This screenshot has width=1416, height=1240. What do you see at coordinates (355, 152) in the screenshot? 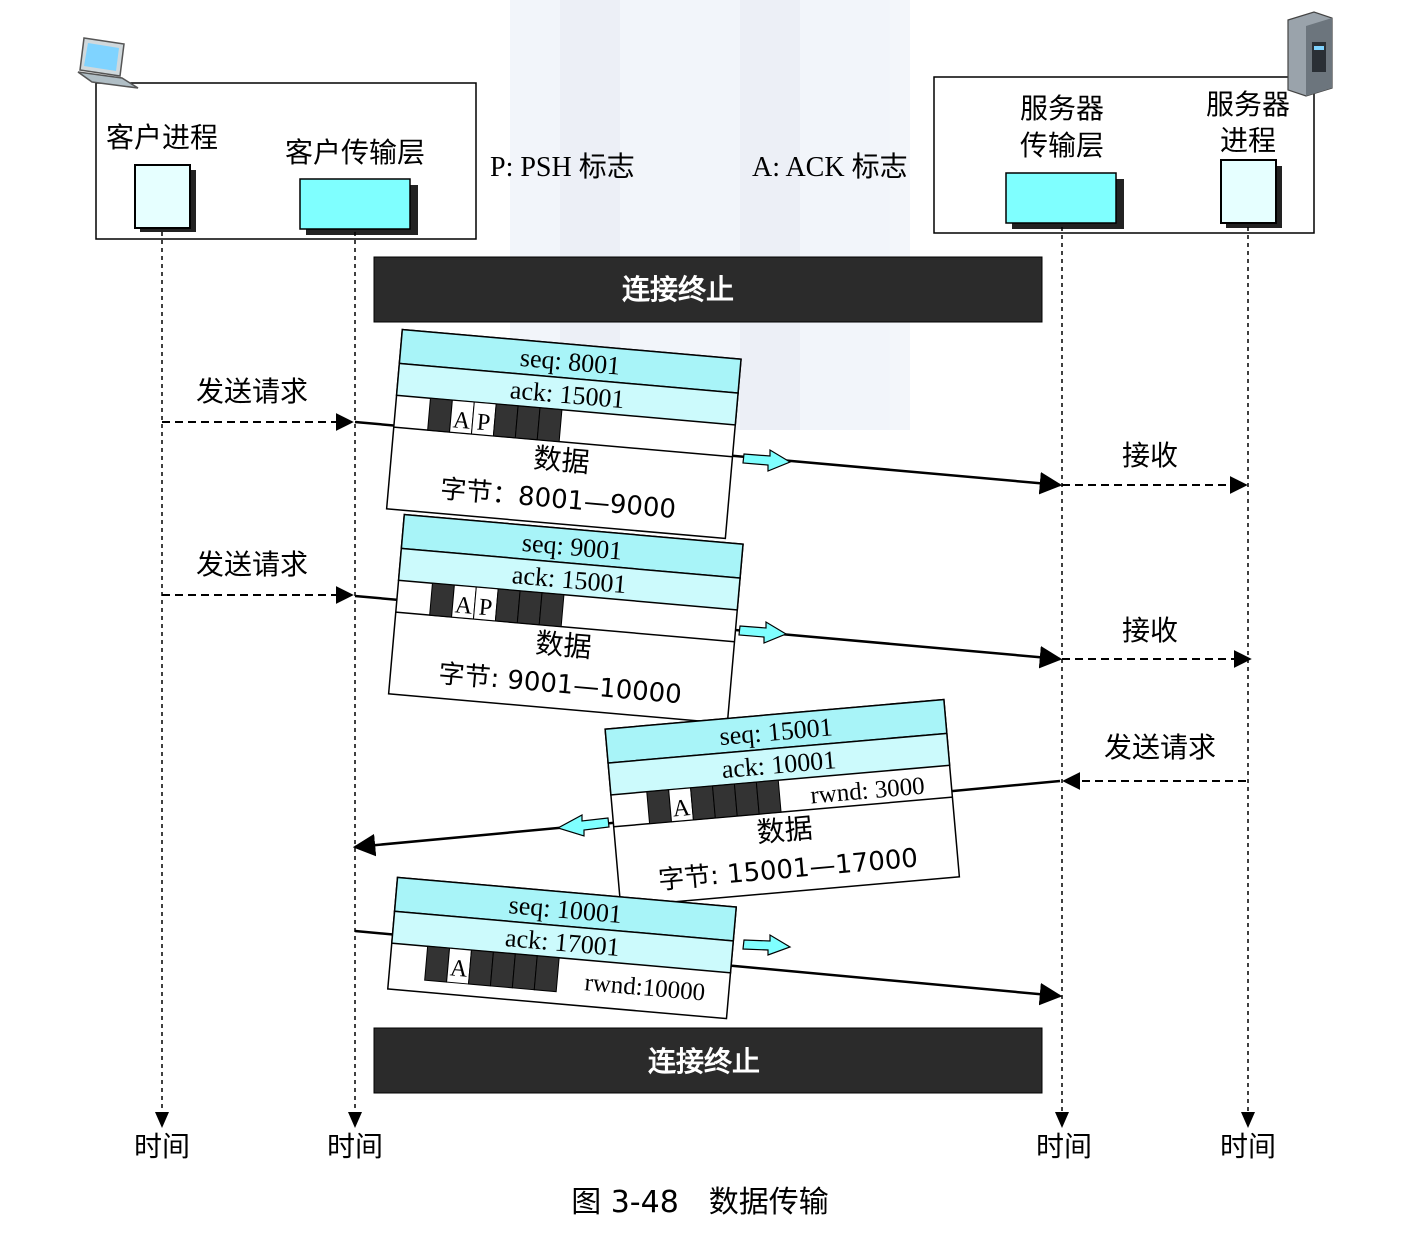
I see `client-transport-label: 客户传输层` at bounding box center [355, 152].